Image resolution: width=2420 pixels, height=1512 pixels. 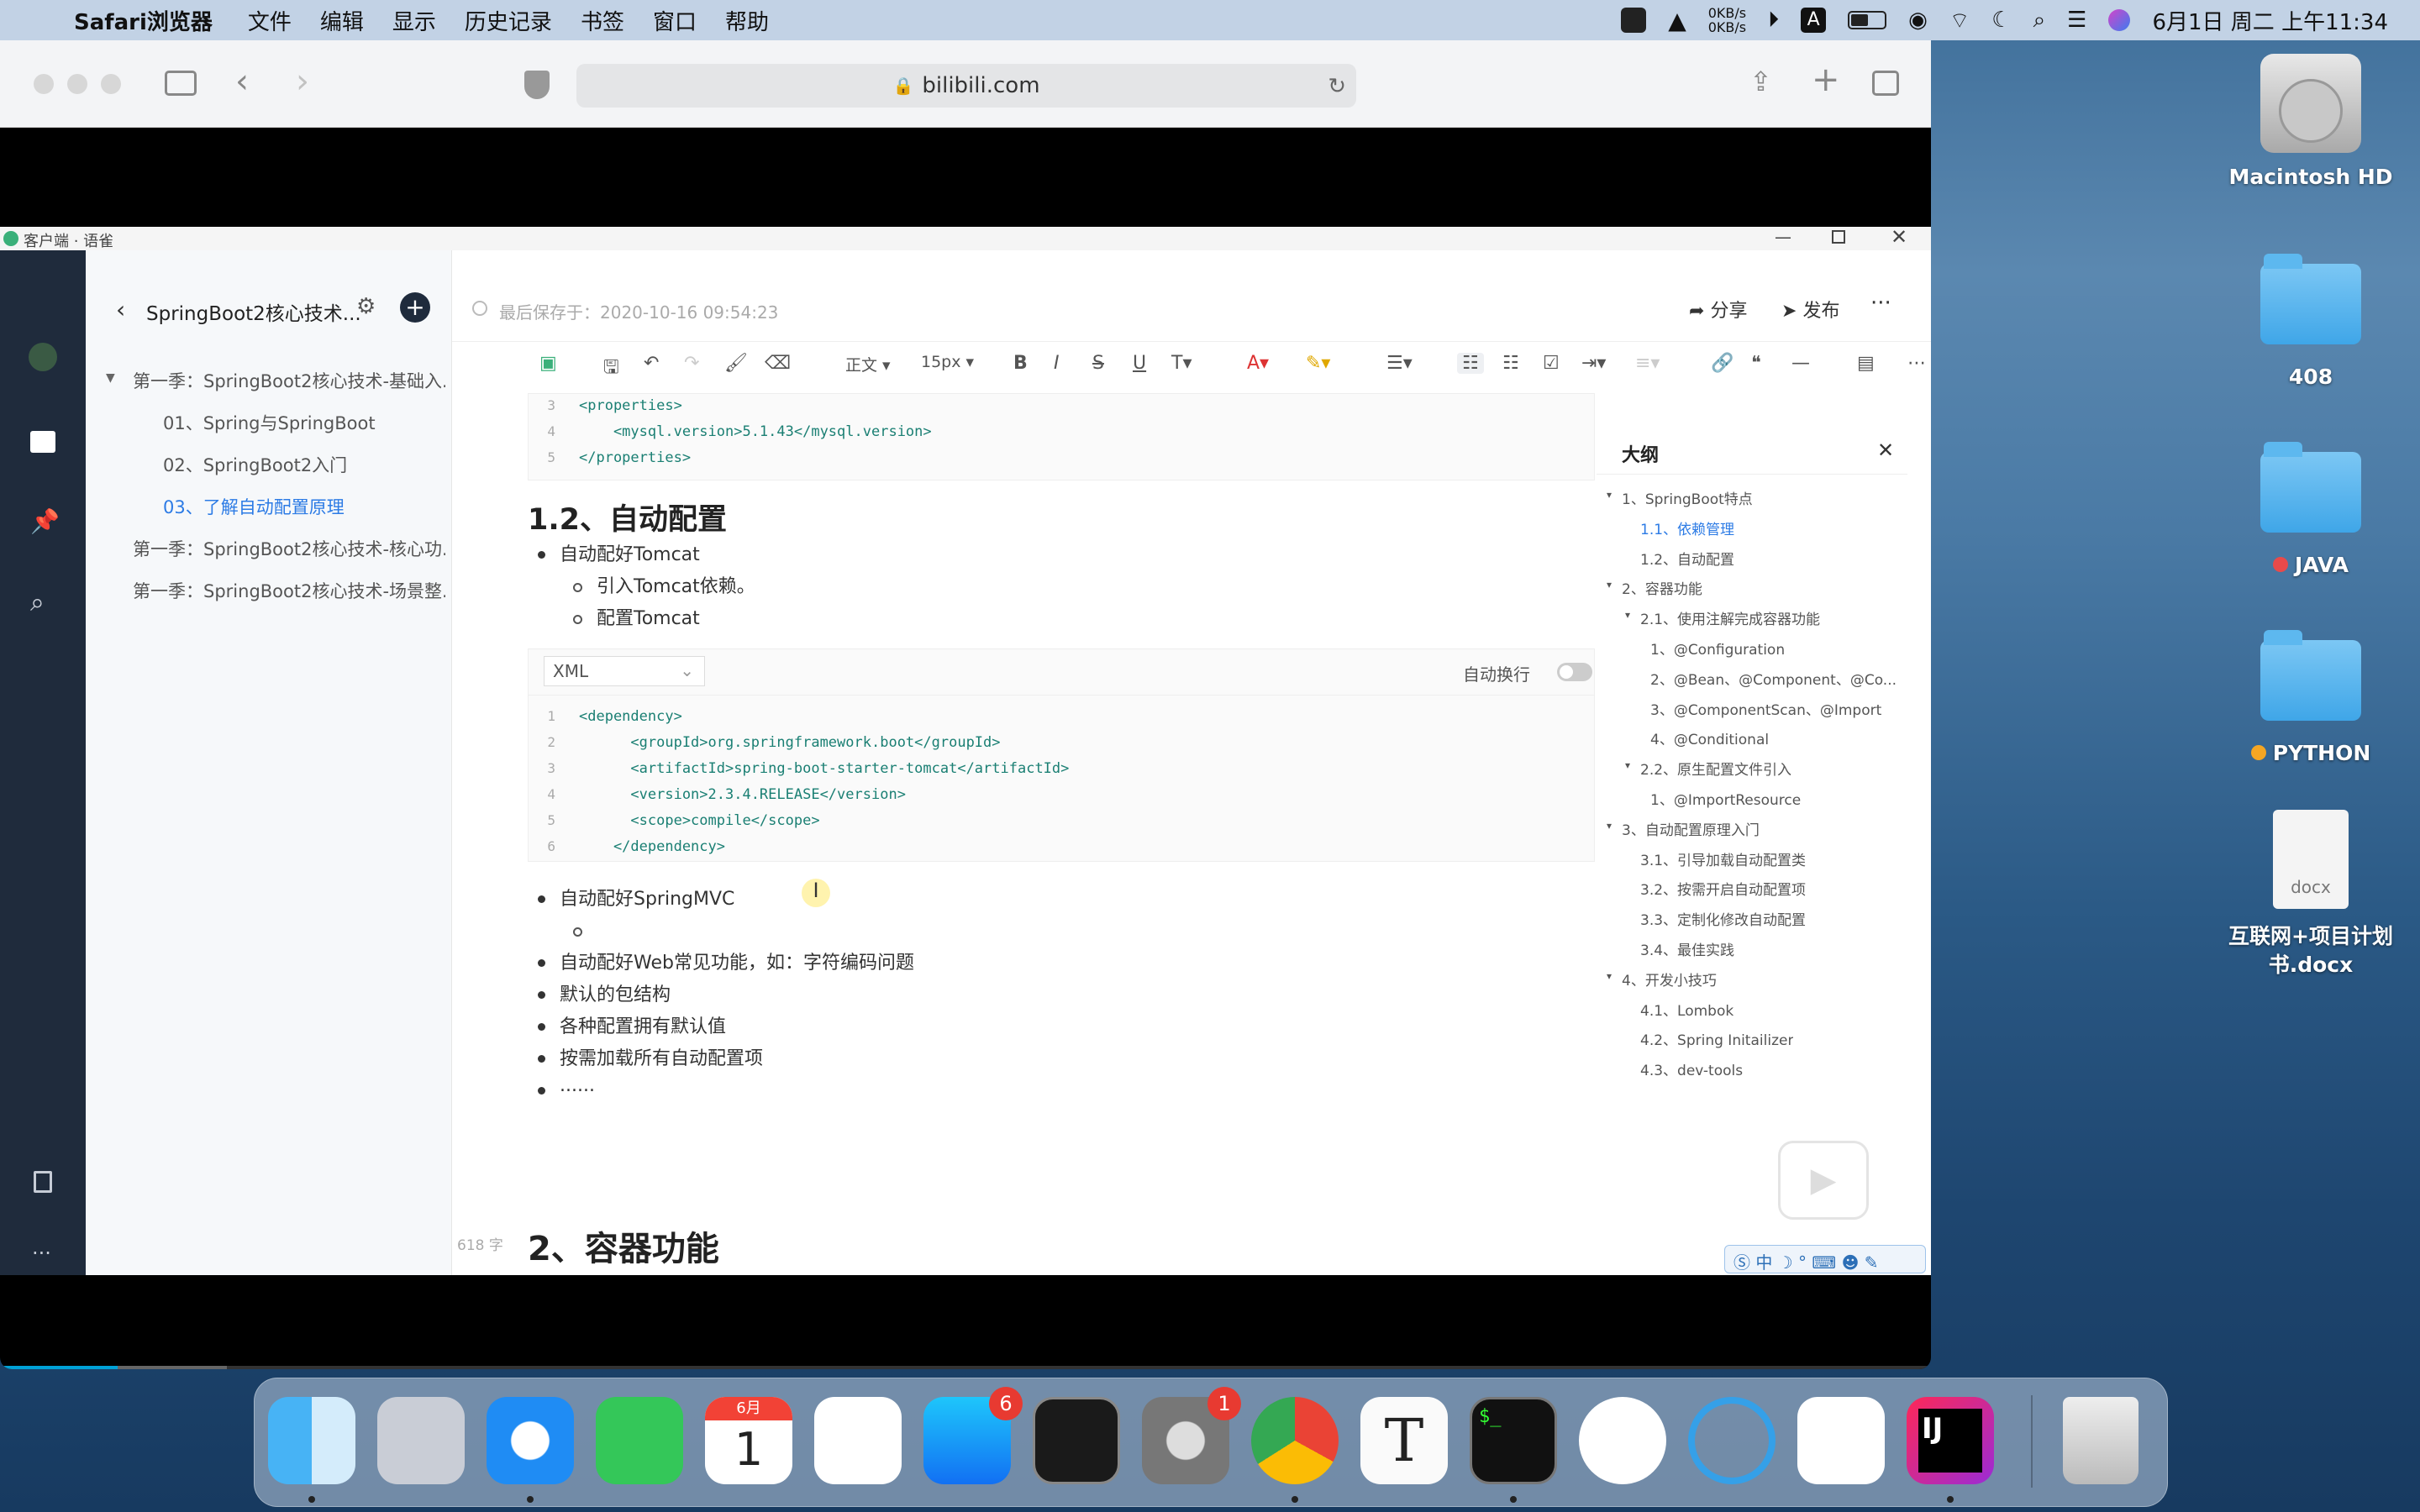 What do you see at coordinates (1718, 309) in the screenshot?
I see `share-button: ➦ 分享` at bounding box center [1718, 309].